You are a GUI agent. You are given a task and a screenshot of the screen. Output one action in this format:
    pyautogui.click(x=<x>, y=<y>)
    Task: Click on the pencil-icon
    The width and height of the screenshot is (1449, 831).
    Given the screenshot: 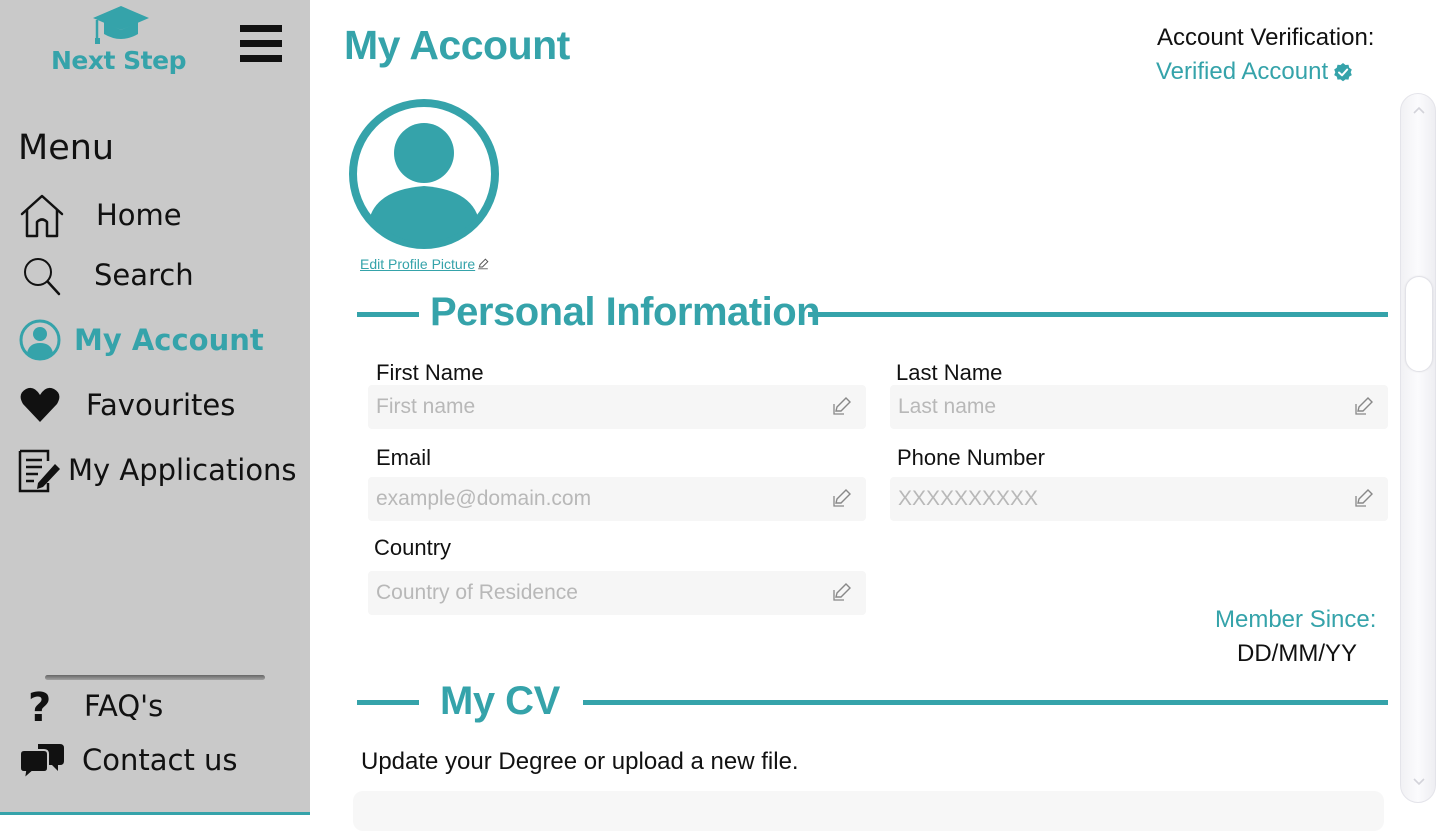 What is the action you would take?
    pyautogui.click(x=483, y=264)
    